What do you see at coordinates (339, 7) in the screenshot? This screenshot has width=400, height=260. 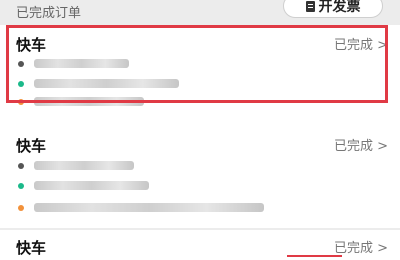 I see `invoice-button-label: 开发票` at bounding box center [339, 7].